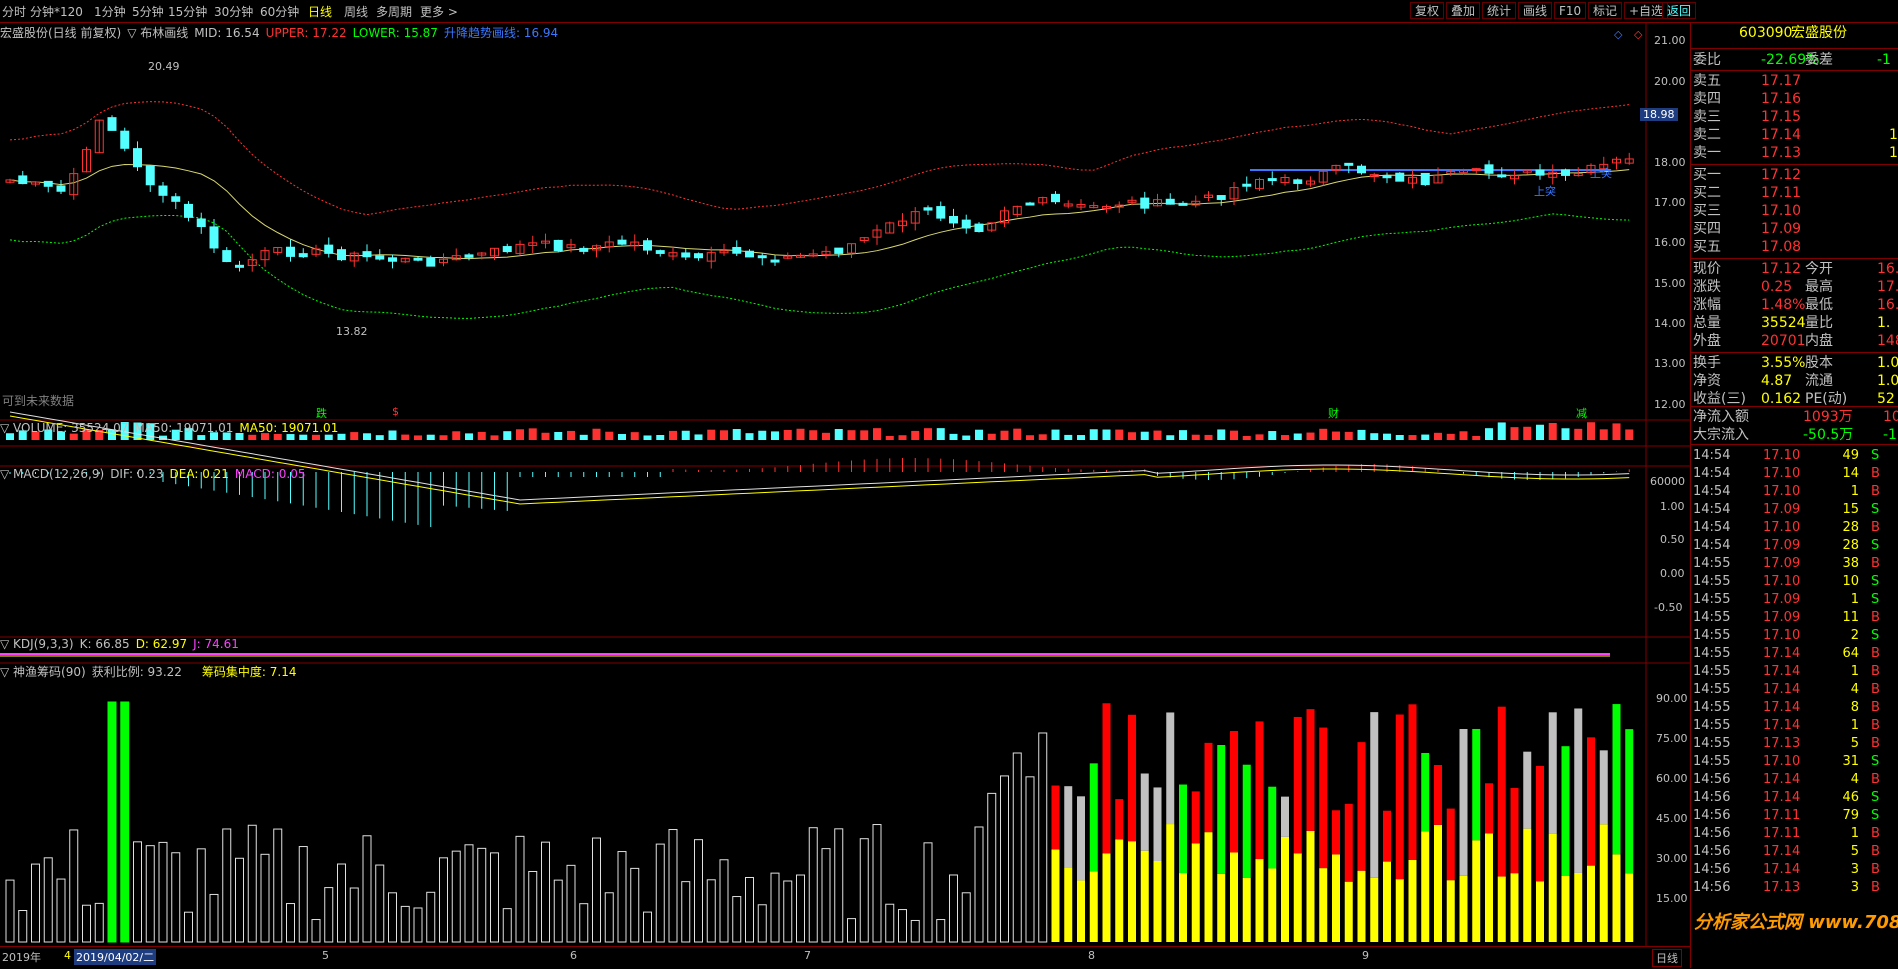 Image resolution: width=1898 pixels, height=969 pixels. I want to click on flow-label: 大宗流入, so click(1721, 435).